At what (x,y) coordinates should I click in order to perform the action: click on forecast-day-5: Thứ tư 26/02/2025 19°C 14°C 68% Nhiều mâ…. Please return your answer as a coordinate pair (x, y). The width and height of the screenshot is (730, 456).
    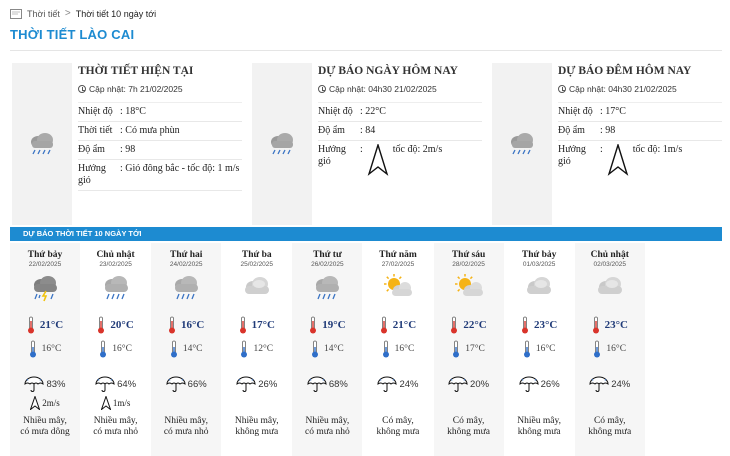
    Looking at the image, I should click on (327, 349).